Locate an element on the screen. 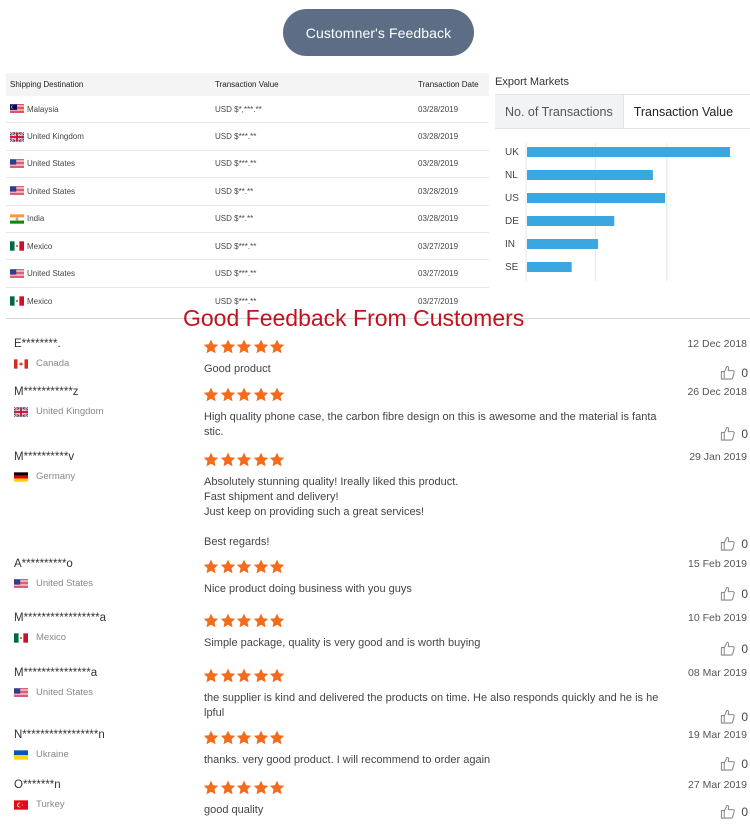 This screenshot has height=824, width=750. col-transaction-date: Transaction Date is located at coordinates (448, 84).